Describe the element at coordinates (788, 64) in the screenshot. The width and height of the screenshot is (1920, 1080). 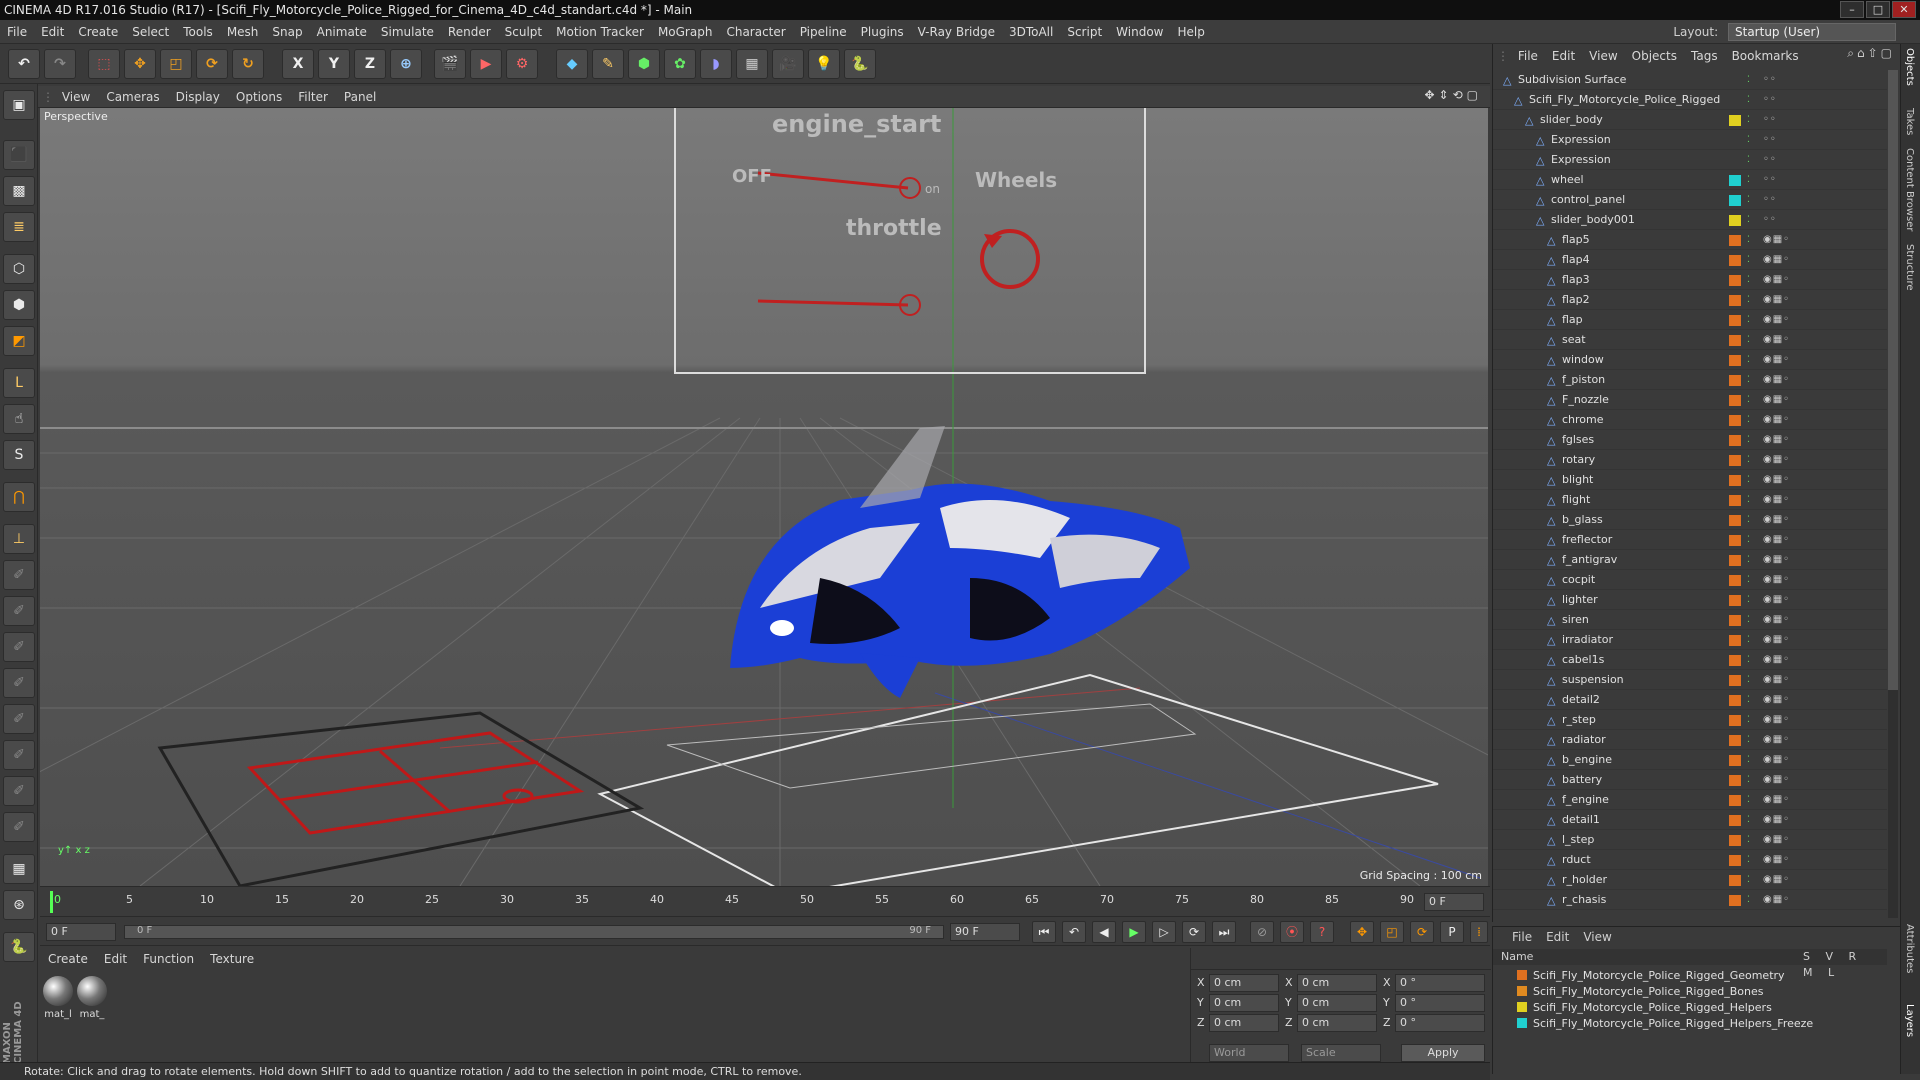
I see `camera-icon: 🎥` at that location.